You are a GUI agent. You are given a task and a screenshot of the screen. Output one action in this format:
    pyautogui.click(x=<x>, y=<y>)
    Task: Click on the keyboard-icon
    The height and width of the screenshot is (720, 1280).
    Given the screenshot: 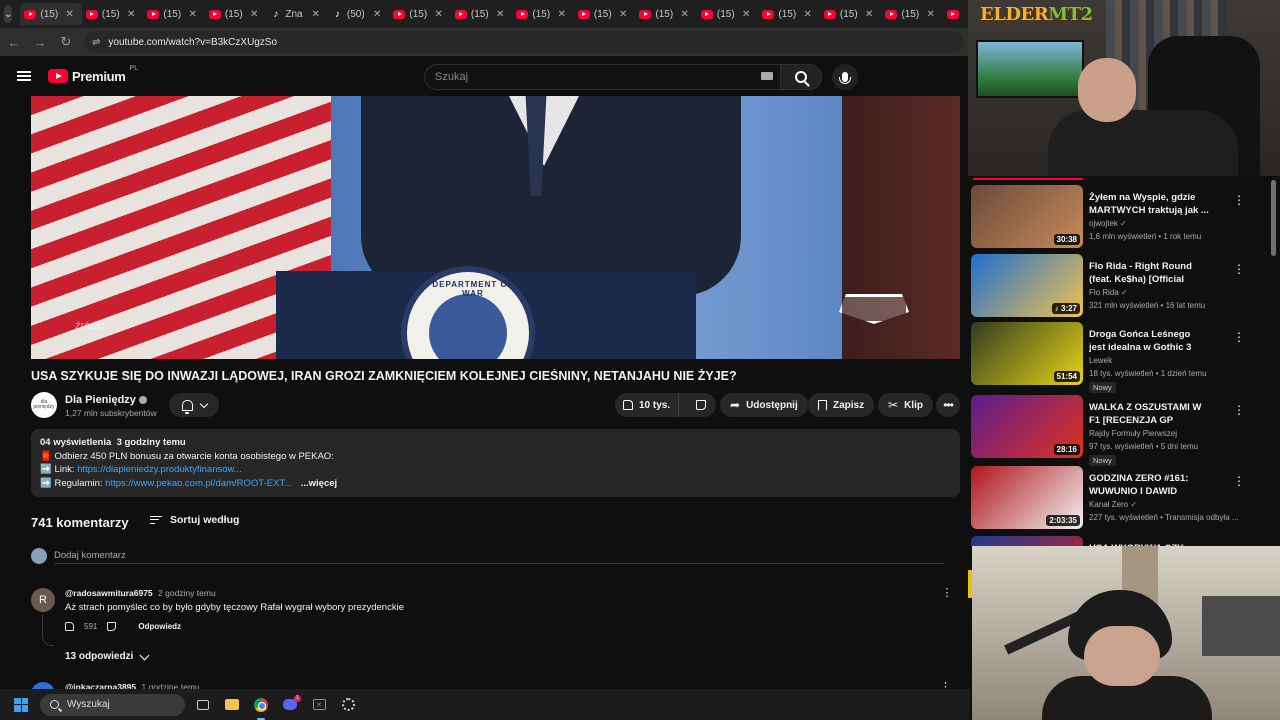 What is the action you would take?
    pyautogui.click(x=767, y=76)
    